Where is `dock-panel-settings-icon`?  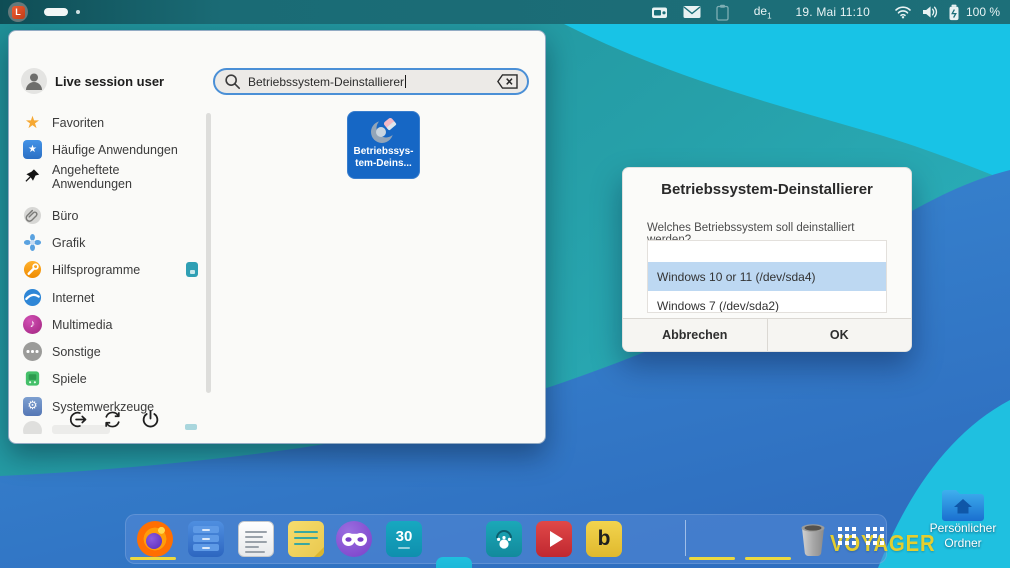
dock-panel-settings-icon is located at coordinates (454, 562).